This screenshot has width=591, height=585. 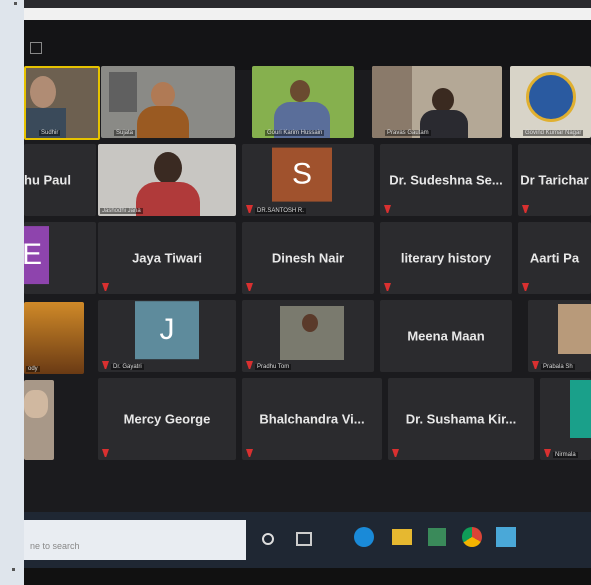 I want to click on participant-label: ody, so click(x=33, y=369).